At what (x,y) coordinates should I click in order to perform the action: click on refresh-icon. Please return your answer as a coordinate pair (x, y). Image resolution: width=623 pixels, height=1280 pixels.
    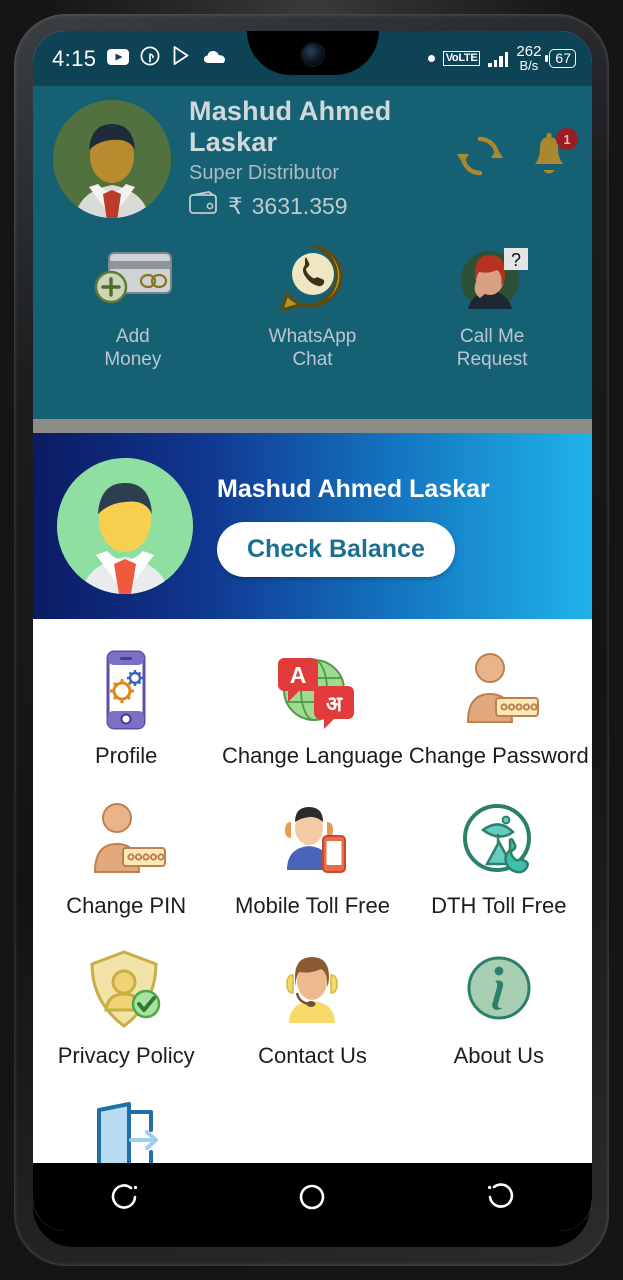
    Looking at the image, I should click on (480, 158).